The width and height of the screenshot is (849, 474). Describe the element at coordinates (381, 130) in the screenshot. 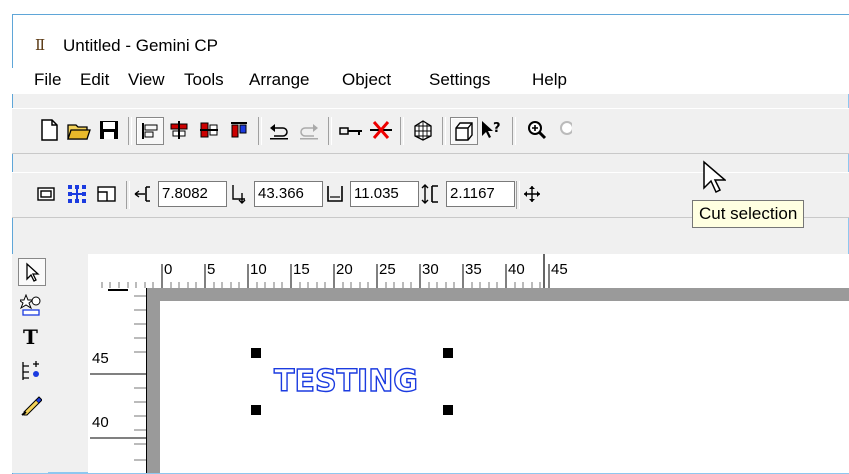

I see `cut-path-icon` at that location.